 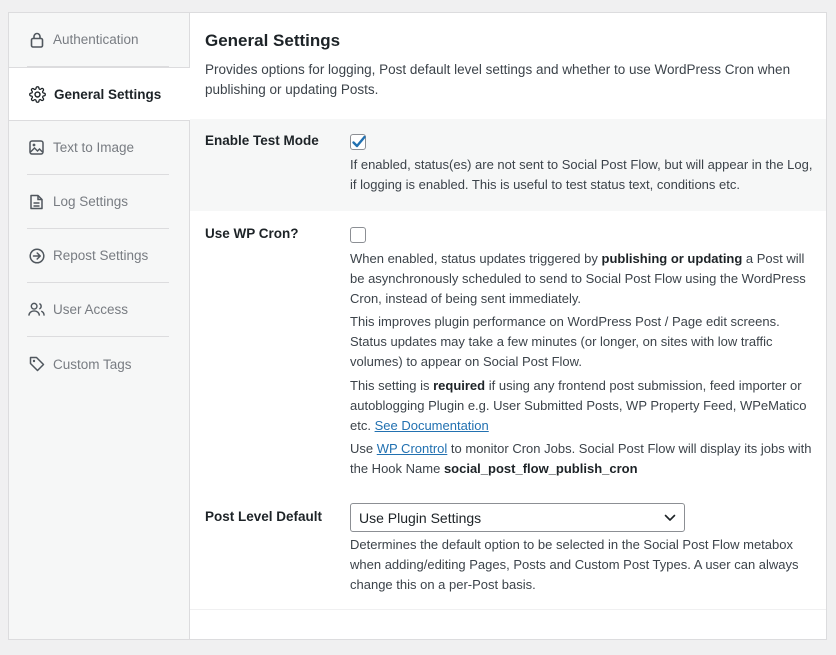 What do you see at coordinates (36, 309) in the screenshot?
I see `users-icon` at bounding box center [36, 309].